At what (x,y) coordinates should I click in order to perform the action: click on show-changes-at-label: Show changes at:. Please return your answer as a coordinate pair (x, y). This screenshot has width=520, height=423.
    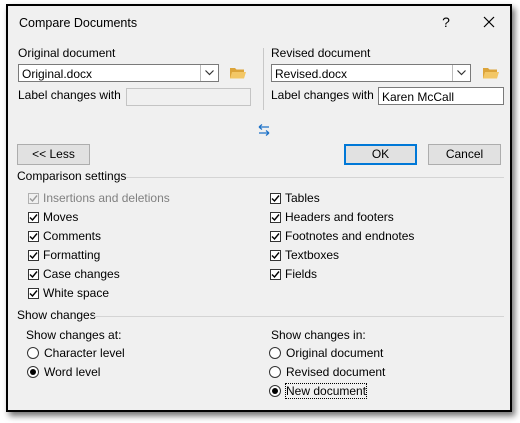
    Looking at the image, I should click on (74, 335).